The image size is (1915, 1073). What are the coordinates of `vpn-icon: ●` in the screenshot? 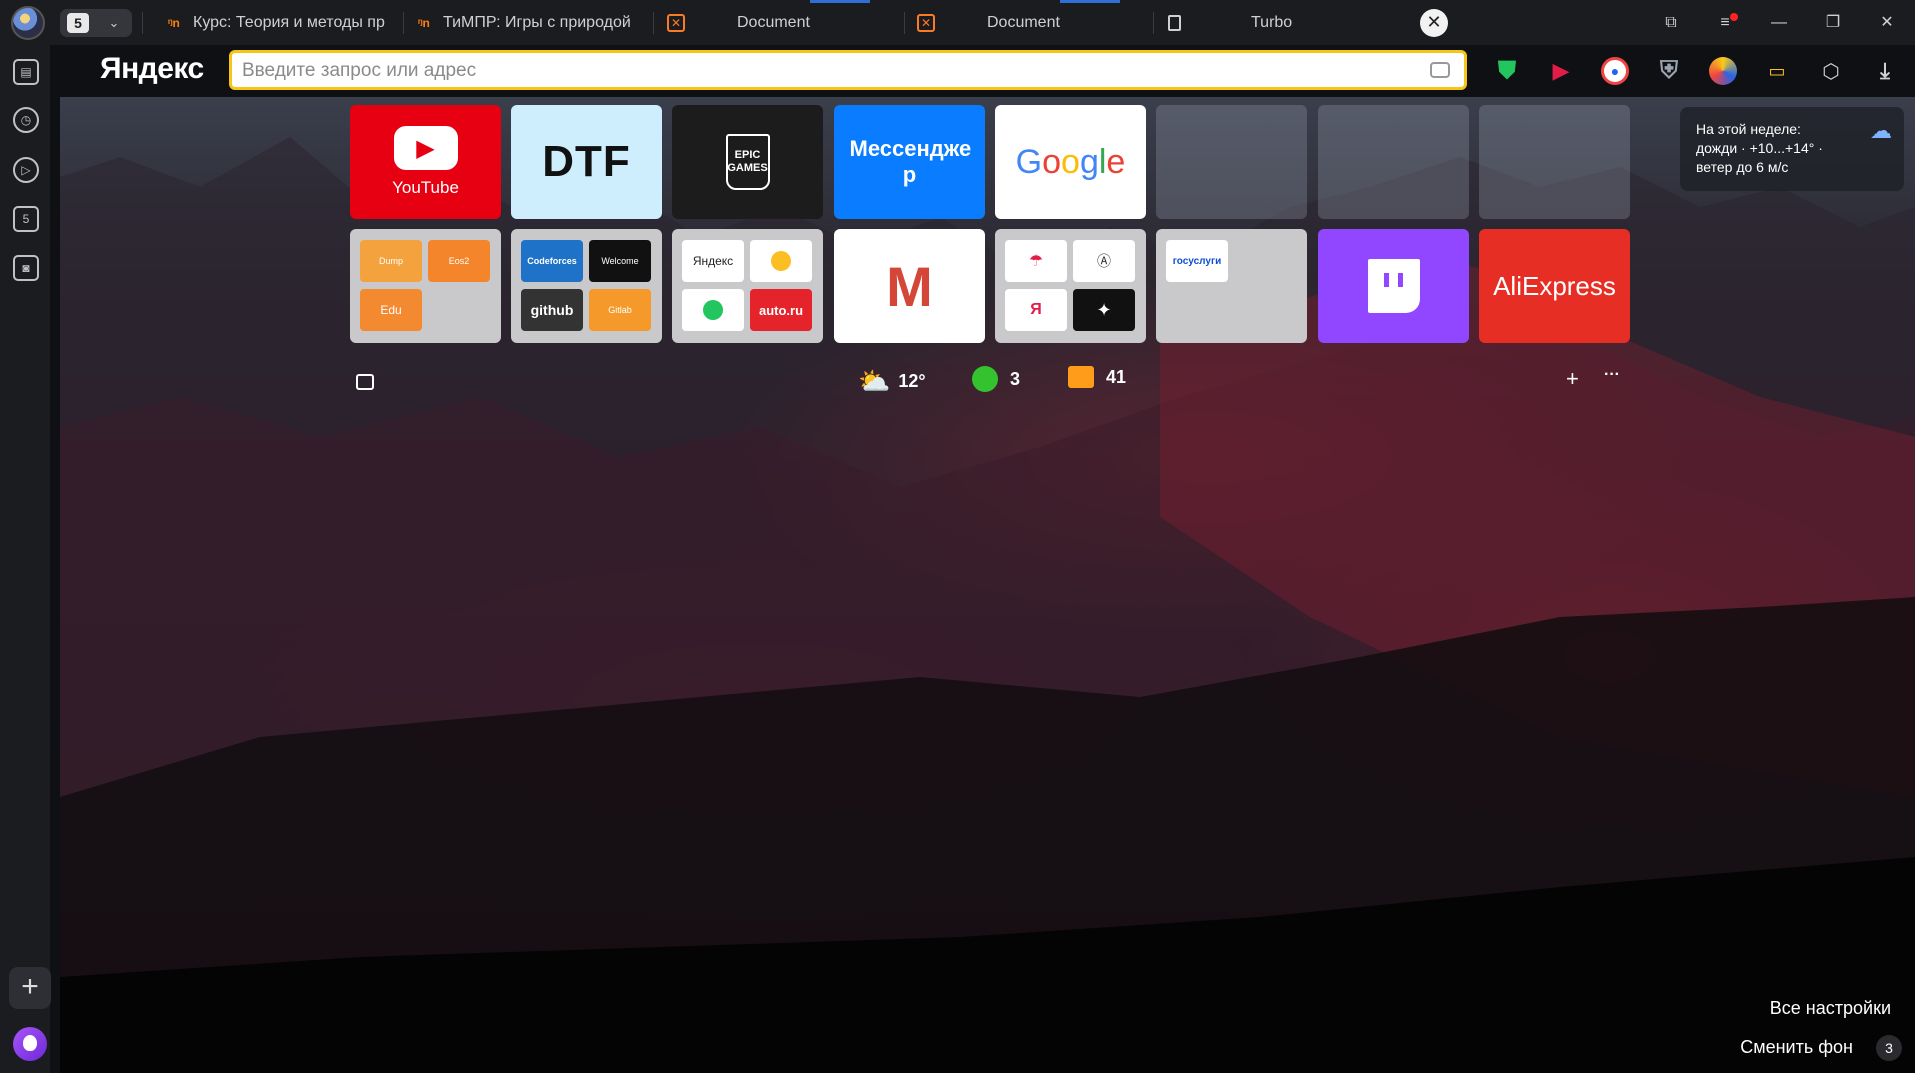 It's located at (1615, 71).